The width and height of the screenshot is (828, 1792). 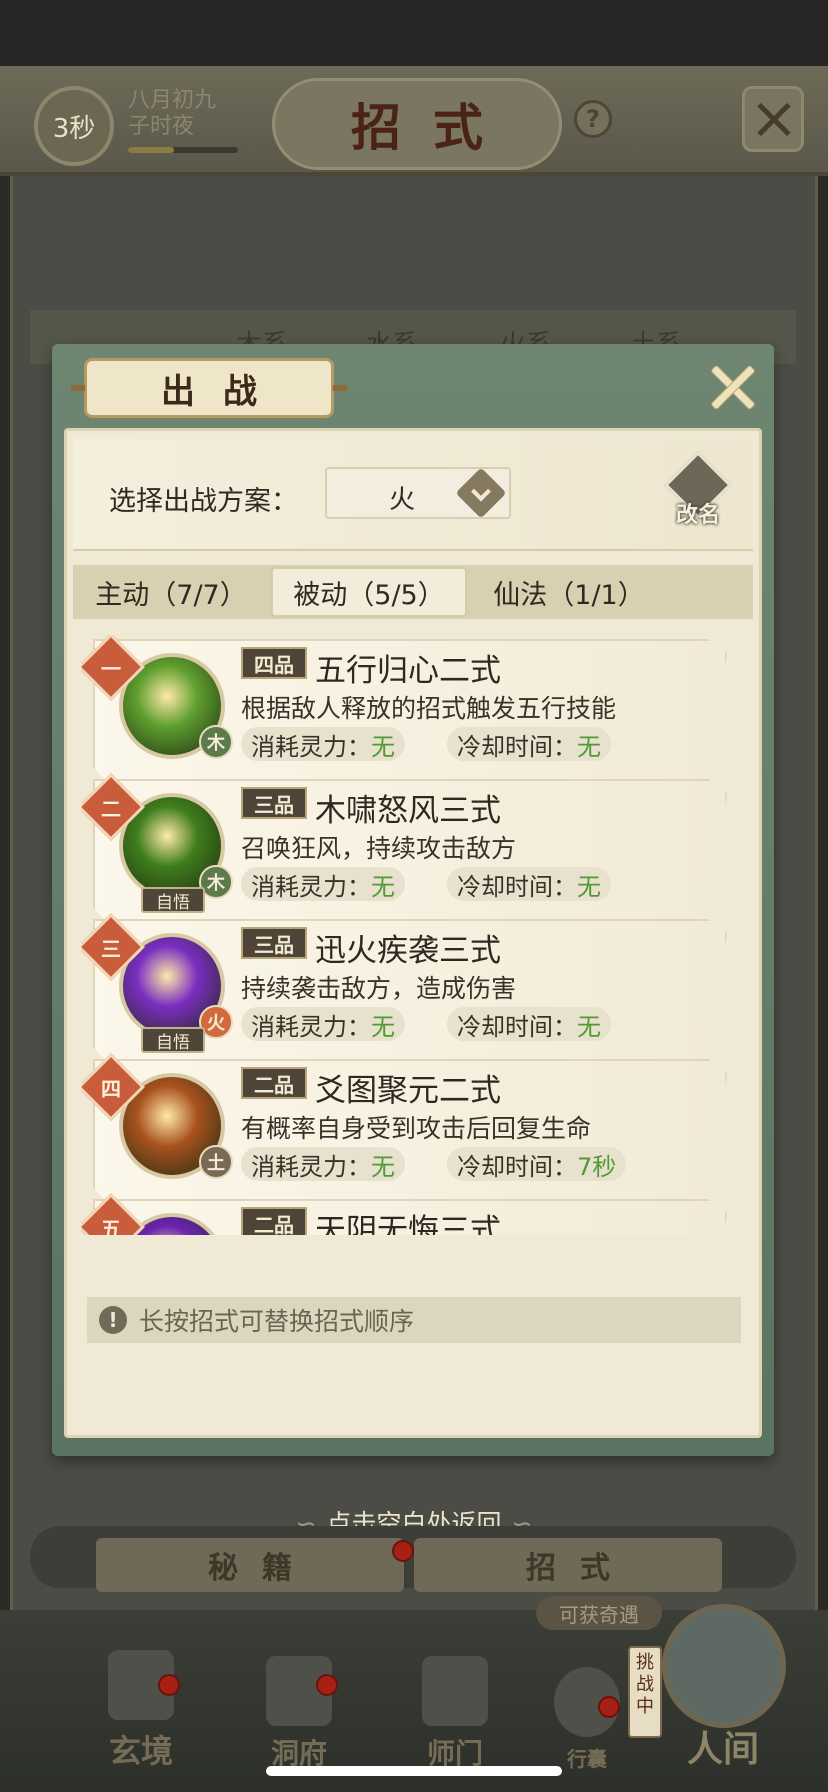 What do you see at coordinates (433, 127) in the screenshot?
I see `page-title: 招式` at bounding box center [433, 127].